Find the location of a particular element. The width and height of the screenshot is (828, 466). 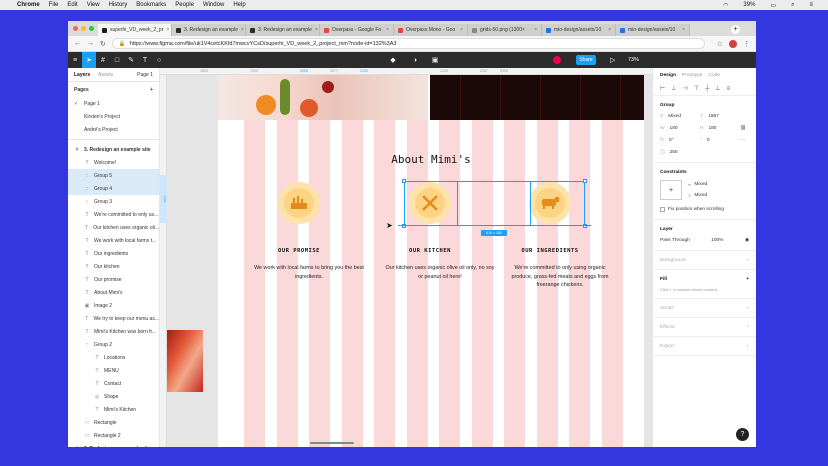

add-stroke-icon: + is located at coordinates (747, 308).